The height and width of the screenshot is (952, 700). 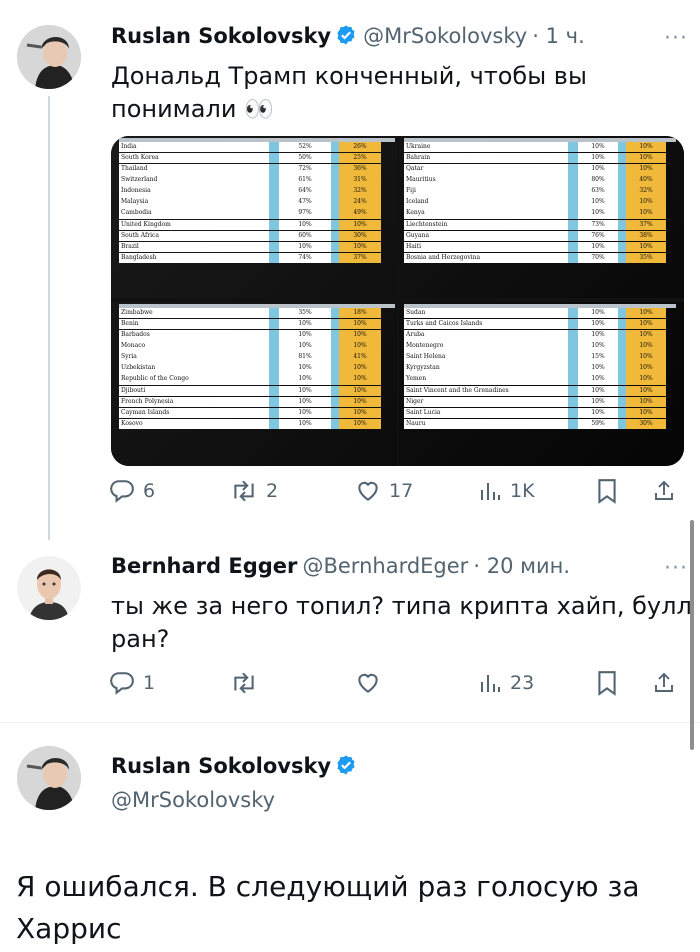 What do you see at coordinates (195, 236) in the screenshot?
I see `country-cell: South Africa` at bounding box center [195, 236].